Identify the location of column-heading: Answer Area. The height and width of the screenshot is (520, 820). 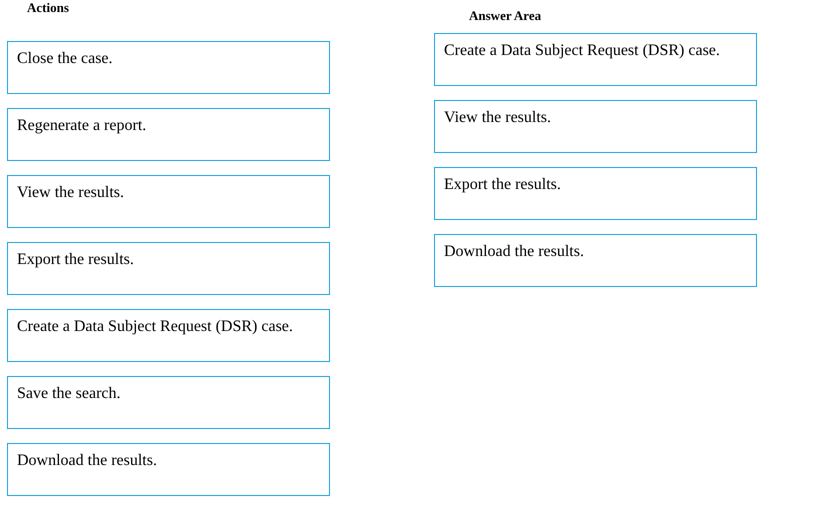
(505, 16).